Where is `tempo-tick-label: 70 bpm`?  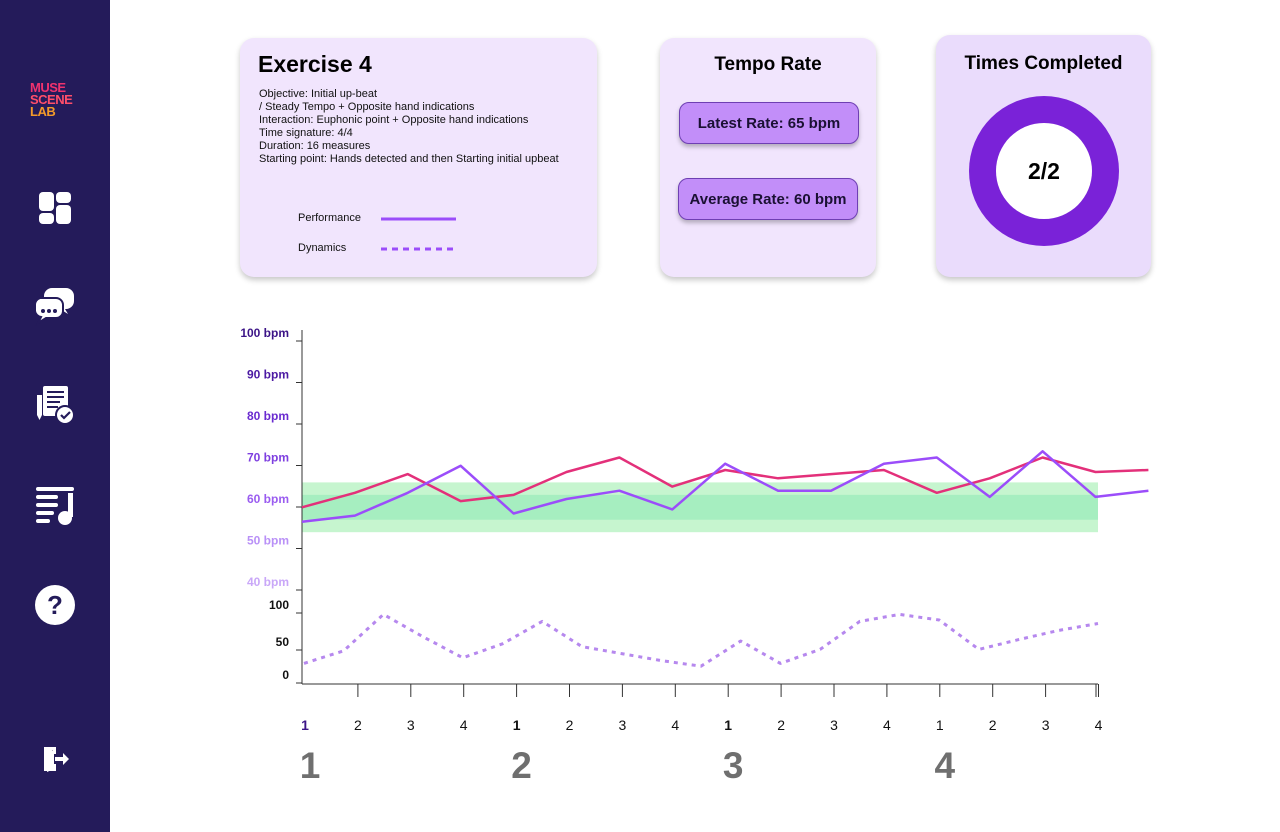 tempo-tick-label: 70 bpm is located at coordinates (268, 458).